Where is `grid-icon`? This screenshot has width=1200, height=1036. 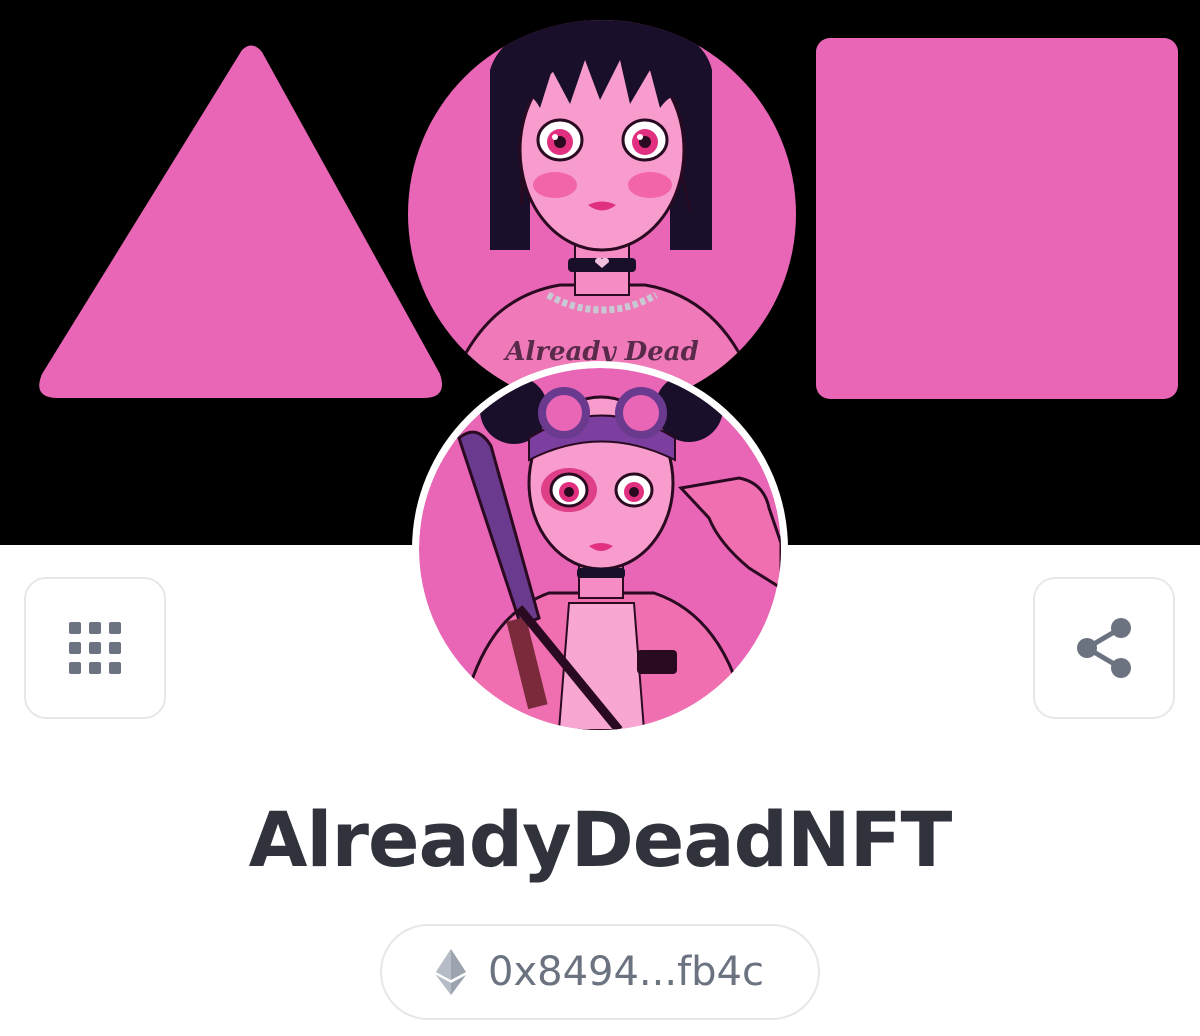 grid-icon is located at coordinates (95, 648).